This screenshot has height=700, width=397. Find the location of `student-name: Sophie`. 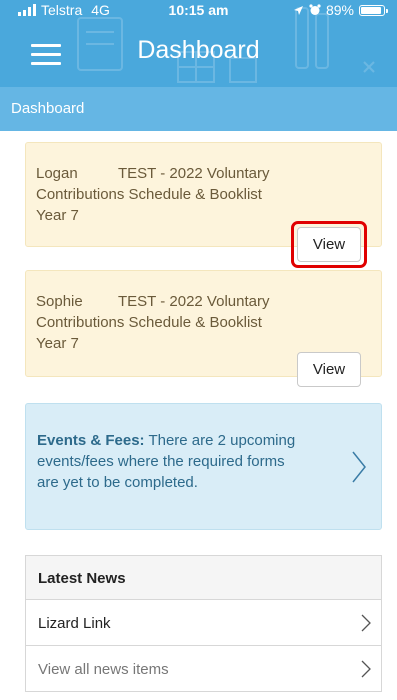

student-name: Sophie is located at coordinates (59, 301).